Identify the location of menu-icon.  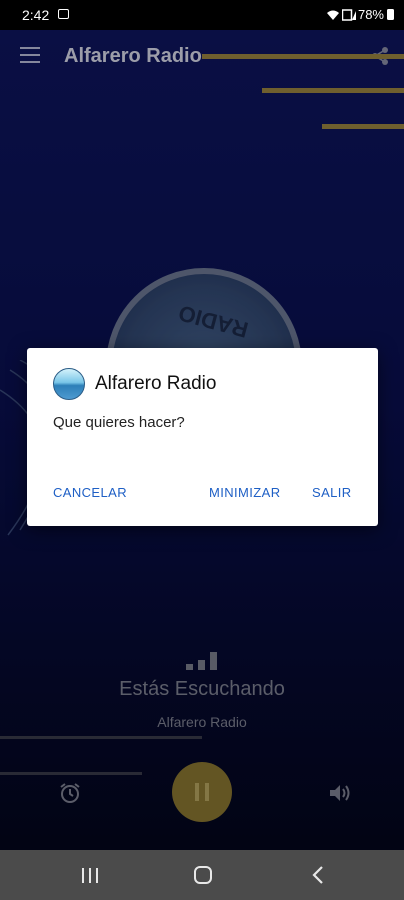
(30, 55).